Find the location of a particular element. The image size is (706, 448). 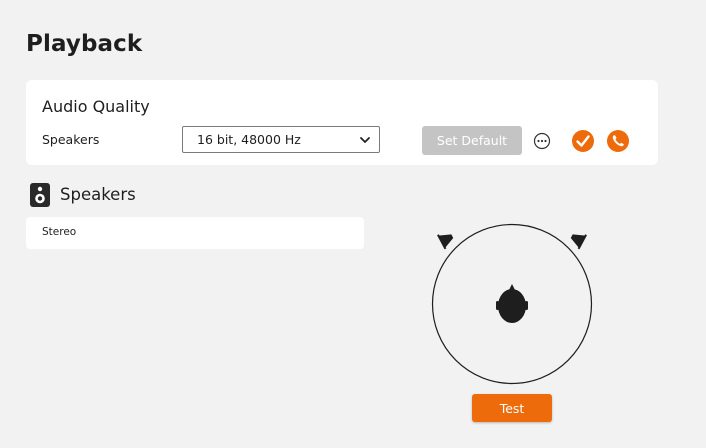

page-title: Playback is located at coordinates (84, 44).